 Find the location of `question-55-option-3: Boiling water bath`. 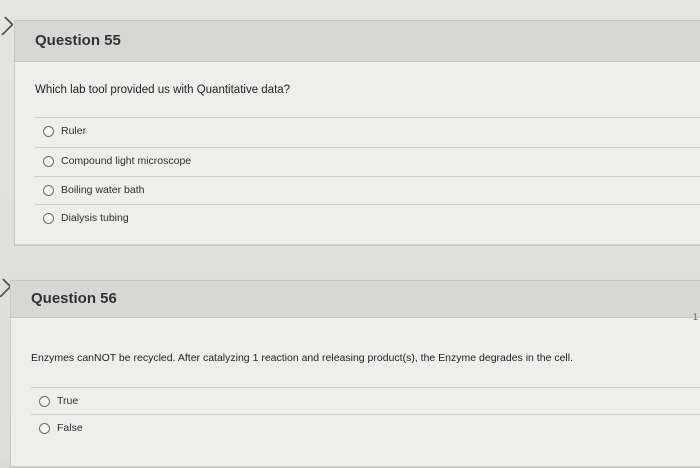

question-55-option-3: Boiling water bath is located at coordinates (367, 189).